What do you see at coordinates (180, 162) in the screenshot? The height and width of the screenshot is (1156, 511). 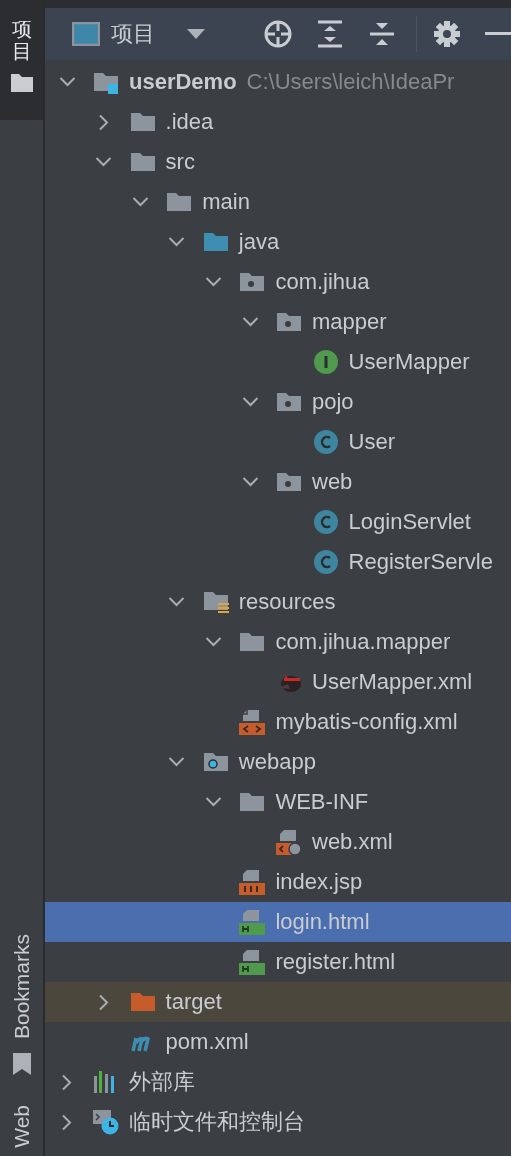 I see `item-name: src` at bounding box center [180, 162].